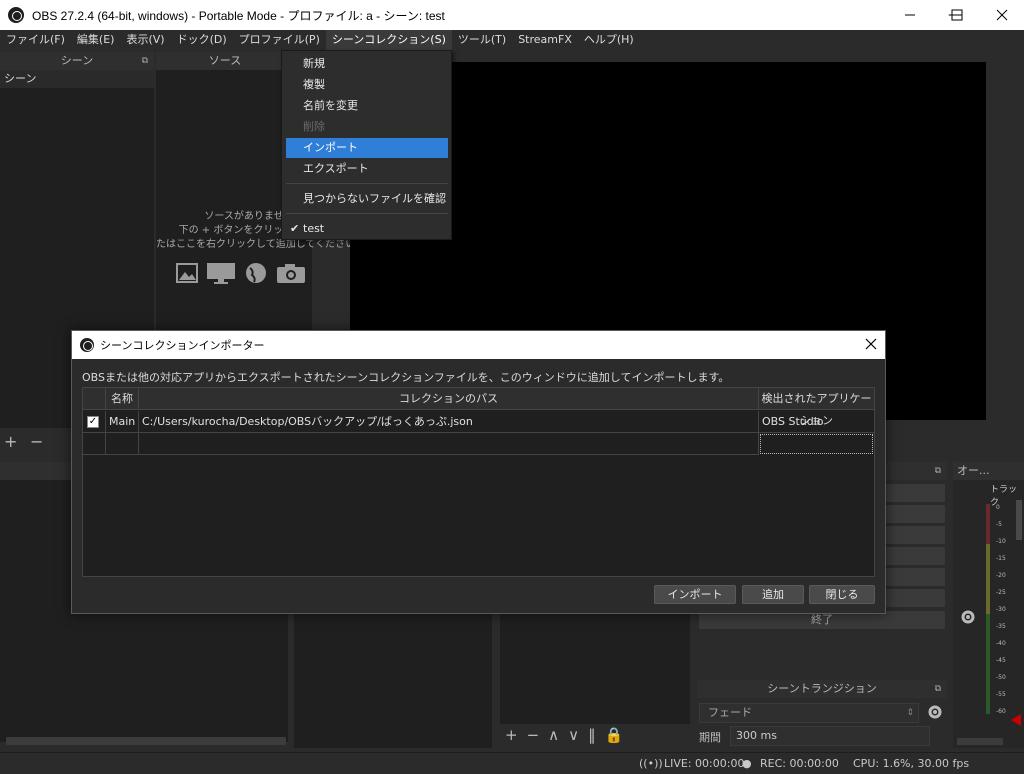  I want to click on maximize-icon, so click(957, 15).